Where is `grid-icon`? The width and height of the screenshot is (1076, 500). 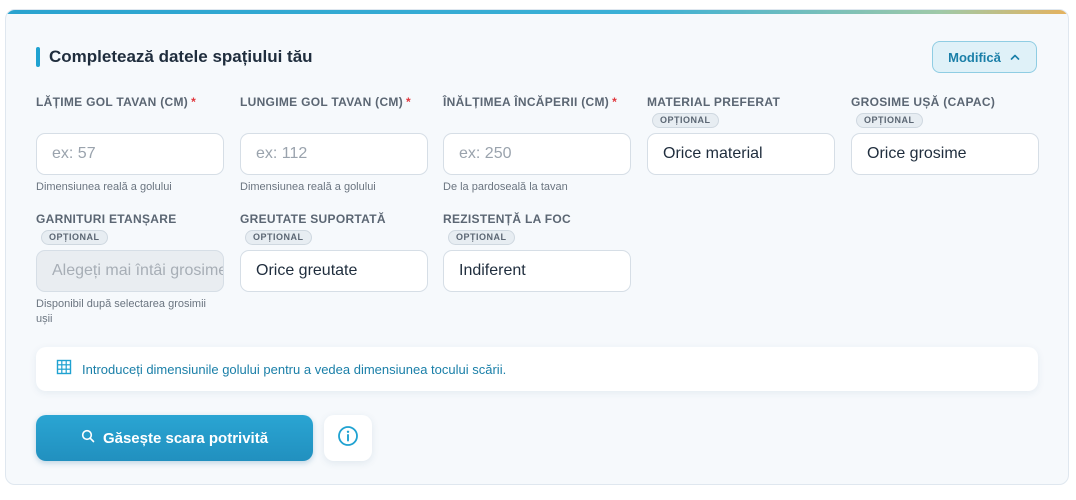 grid-icon is located at coordinates (64, 369).